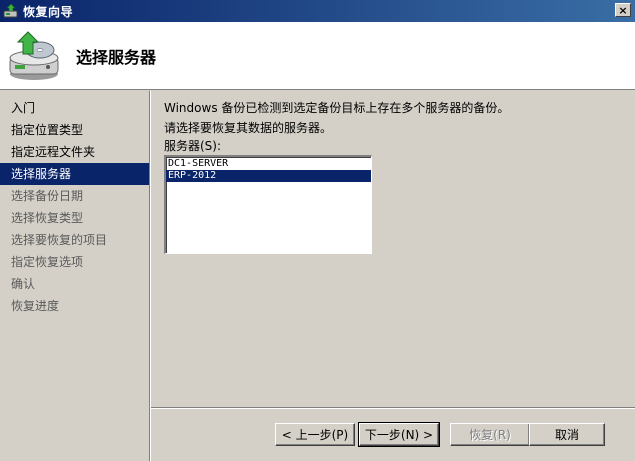  I want to click on description-line-2: 请选择要恢复其数据的服务器。, so click(248, 128).